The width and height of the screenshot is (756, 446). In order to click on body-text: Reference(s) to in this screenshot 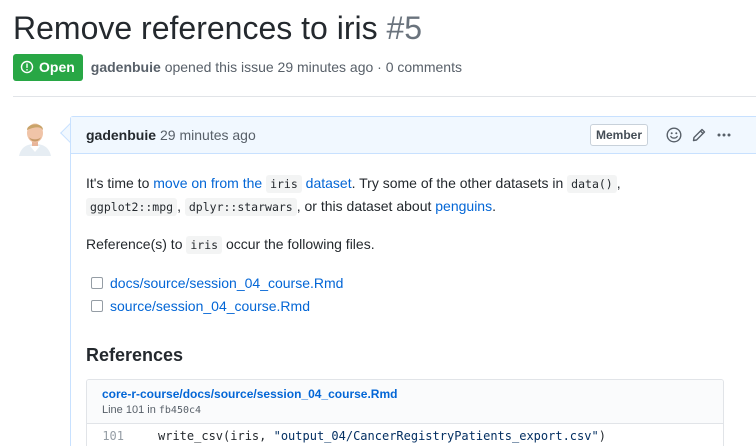, I will do `click(134, 244)`.